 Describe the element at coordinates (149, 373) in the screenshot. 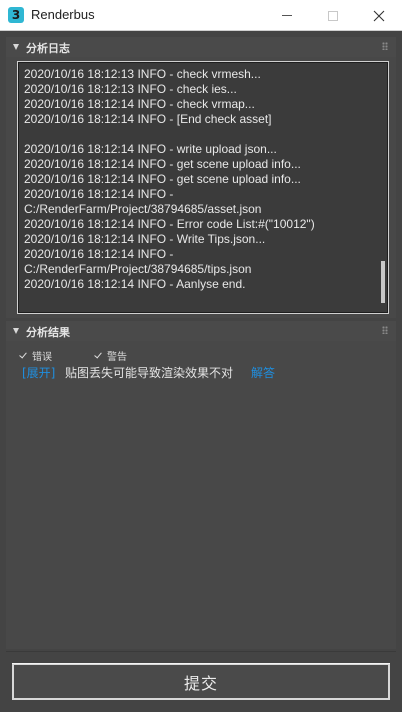

I see `result-message: 贴图丢失可能导致渲染效果不对` at that location.